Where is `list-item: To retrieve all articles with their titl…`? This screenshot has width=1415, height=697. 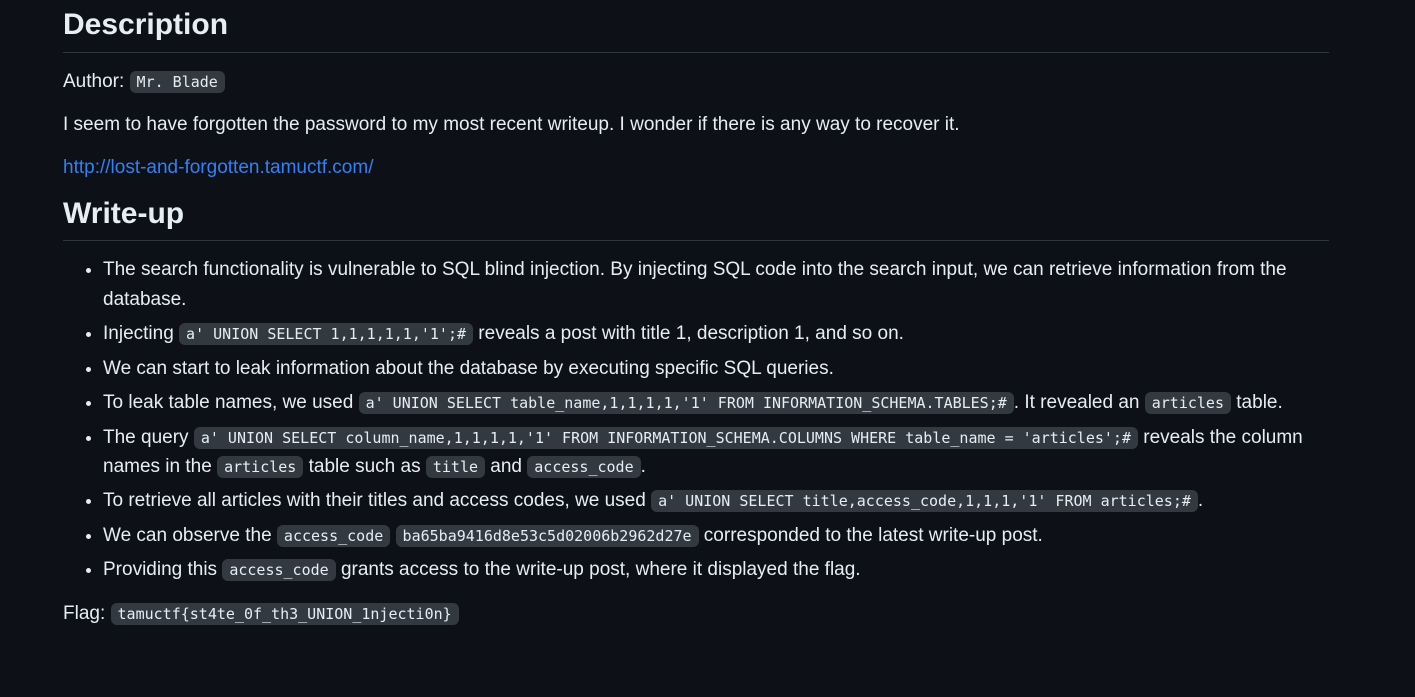 list-item: To retrieve all articles with their titl… is located at coordinates (716, 500).